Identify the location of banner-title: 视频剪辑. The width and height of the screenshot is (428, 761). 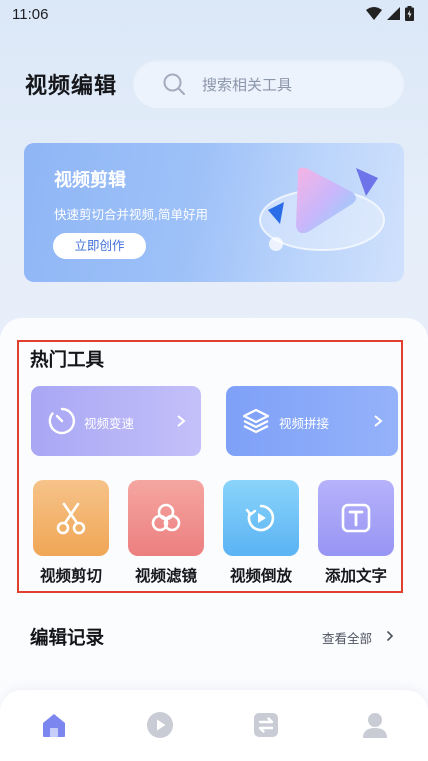
(90, 180).